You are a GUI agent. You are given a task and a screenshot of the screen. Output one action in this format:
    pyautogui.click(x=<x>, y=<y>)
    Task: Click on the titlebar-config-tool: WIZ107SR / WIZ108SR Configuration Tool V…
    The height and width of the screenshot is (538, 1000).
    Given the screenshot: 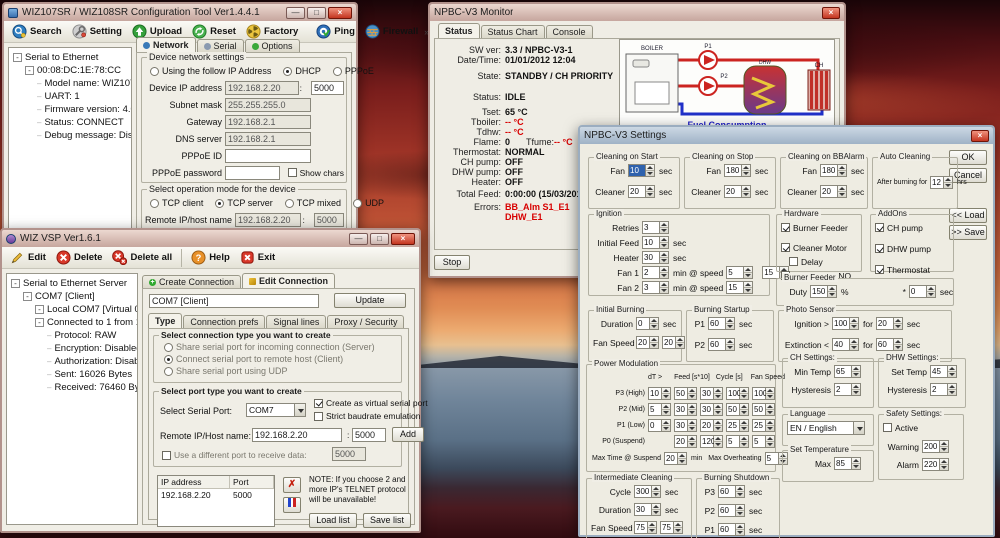 What is the action you would take?
    pyautogui.click(x=180, y=12)
    